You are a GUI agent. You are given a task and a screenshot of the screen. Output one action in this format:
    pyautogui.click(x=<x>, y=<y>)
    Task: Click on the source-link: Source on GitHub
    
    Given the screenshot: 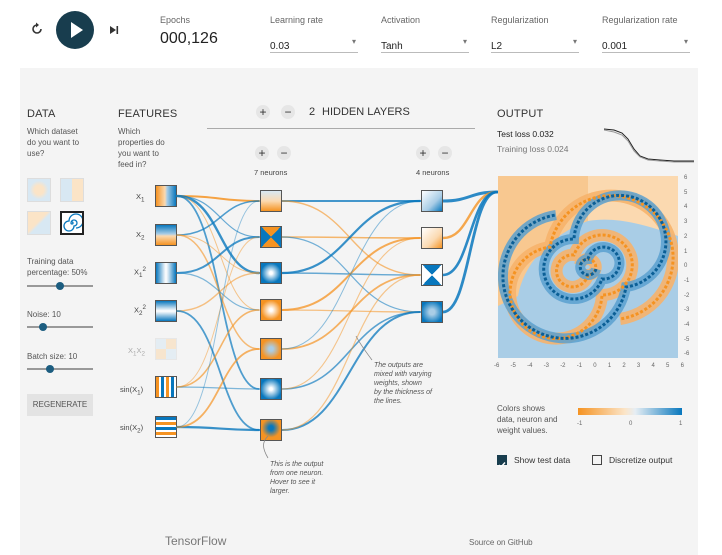 What is the action you would take?
    pyautogui.click(x=501, y=542)
    